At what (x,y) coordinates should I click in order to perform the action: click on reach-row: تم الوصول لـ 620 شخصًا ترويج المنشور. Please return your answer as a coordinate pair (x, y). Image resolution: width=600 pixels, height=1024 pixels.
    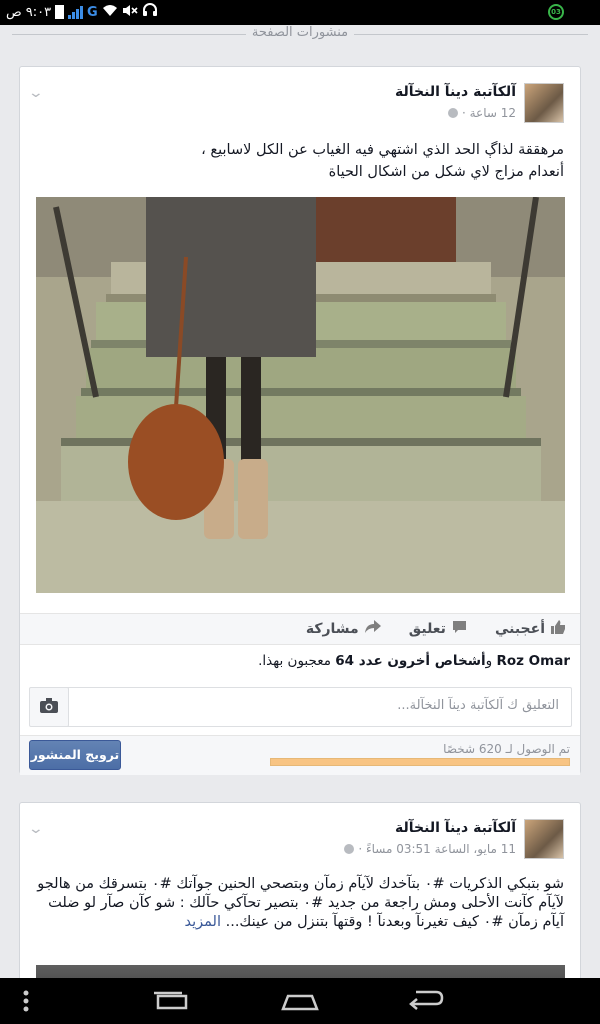
    Looking at the image, I should click on (300, 755).